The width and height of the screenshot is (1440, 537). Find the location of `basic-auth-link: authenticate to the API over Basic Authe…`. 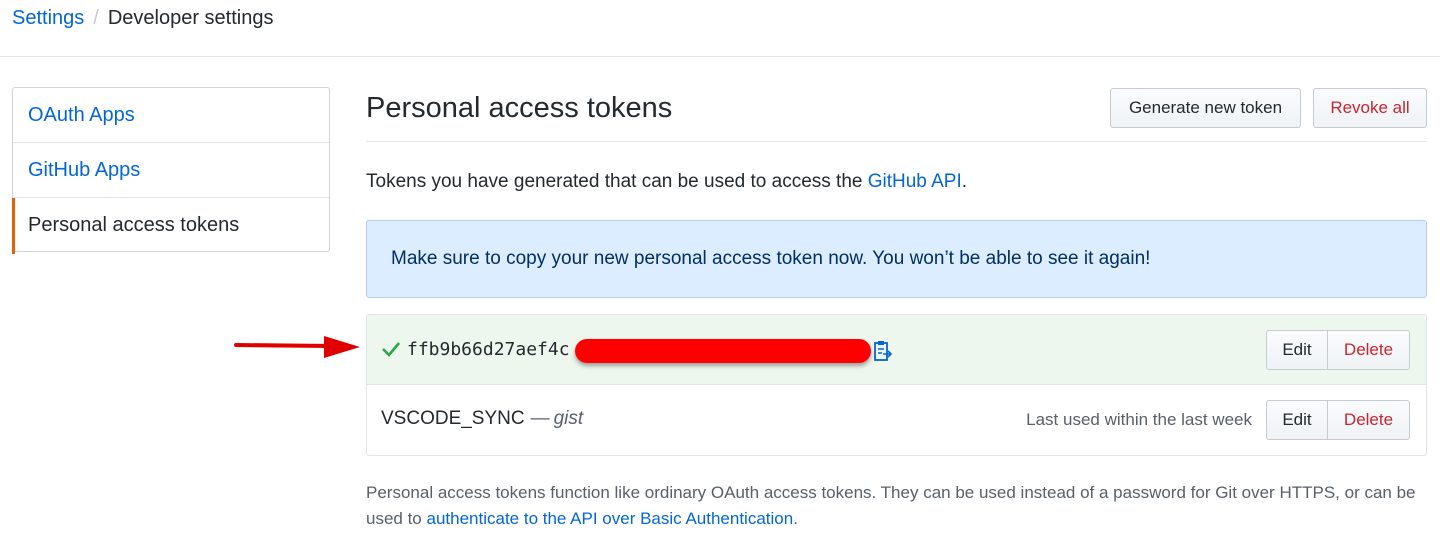

basic-auth-link: authenticate to the API over Basic Authe… is located at coordinates (610, 518).